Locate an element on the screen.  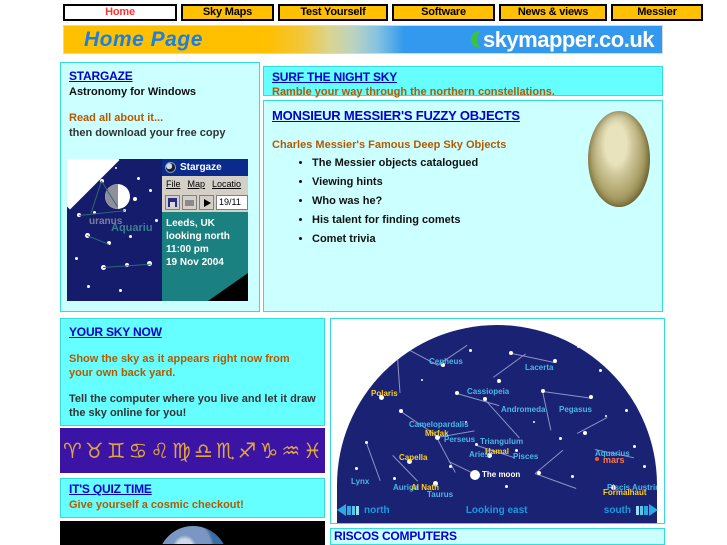
compass-bar: north Looking east south is located at coordinates (497, 510).